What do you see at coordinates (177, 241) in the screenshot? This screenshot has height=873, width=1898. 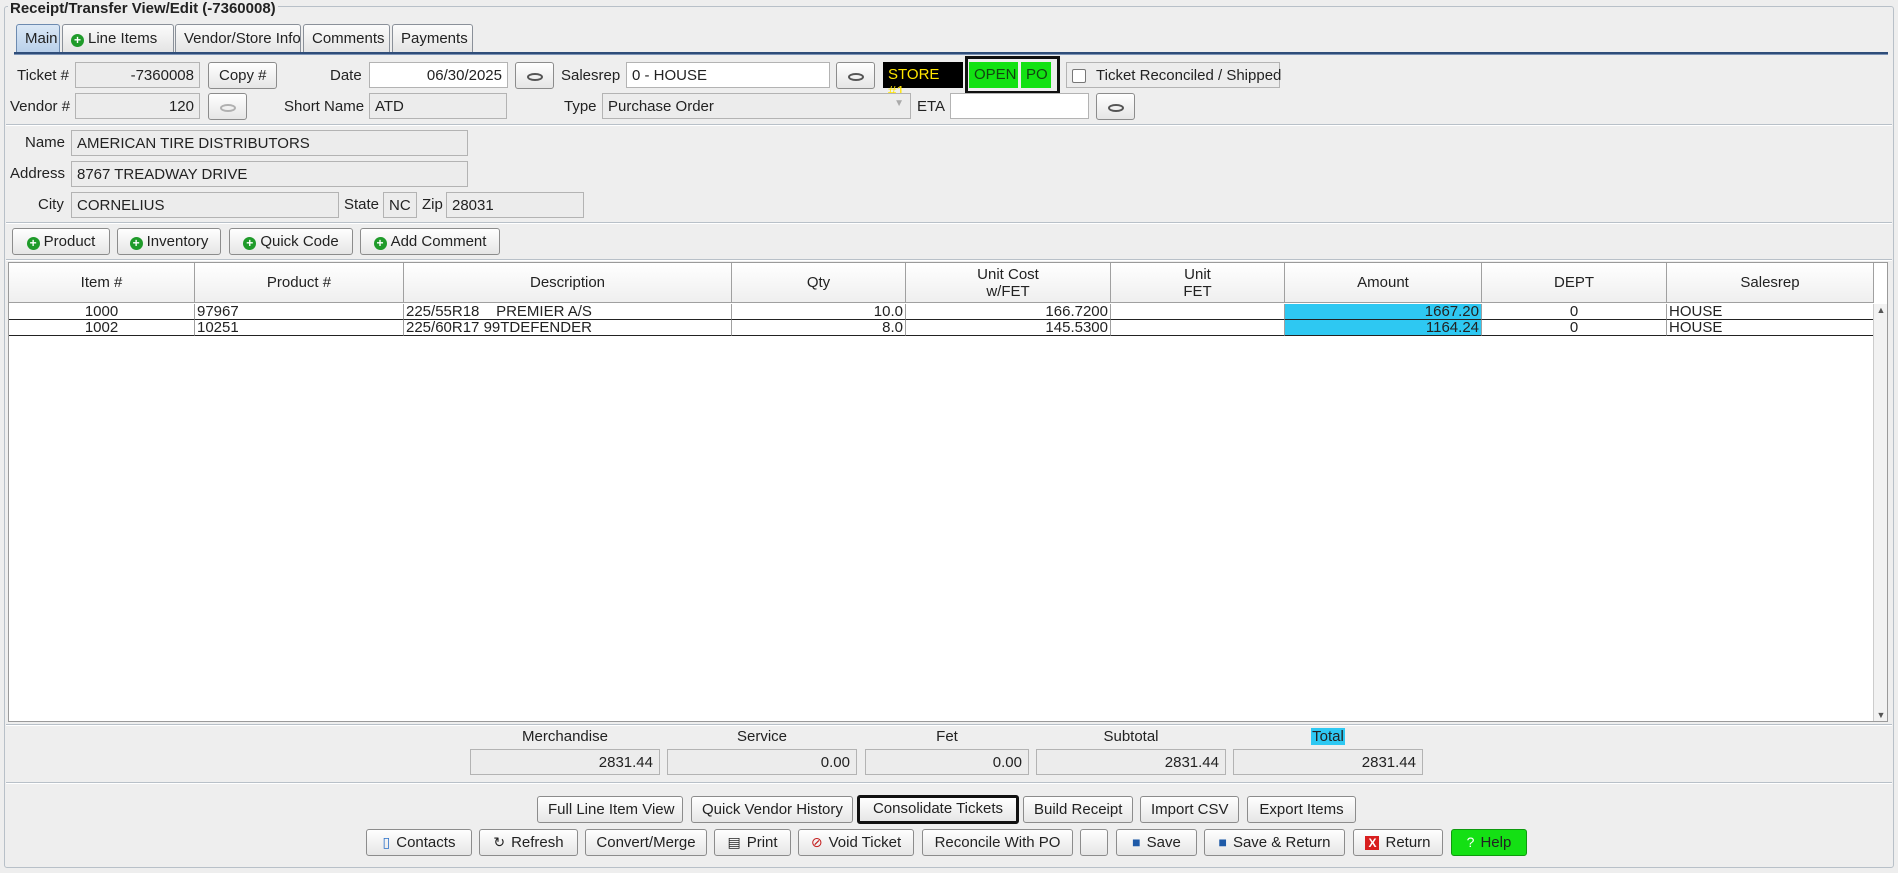 I see `add-inventory-label: Inventory` at bounding box center [177, 241].